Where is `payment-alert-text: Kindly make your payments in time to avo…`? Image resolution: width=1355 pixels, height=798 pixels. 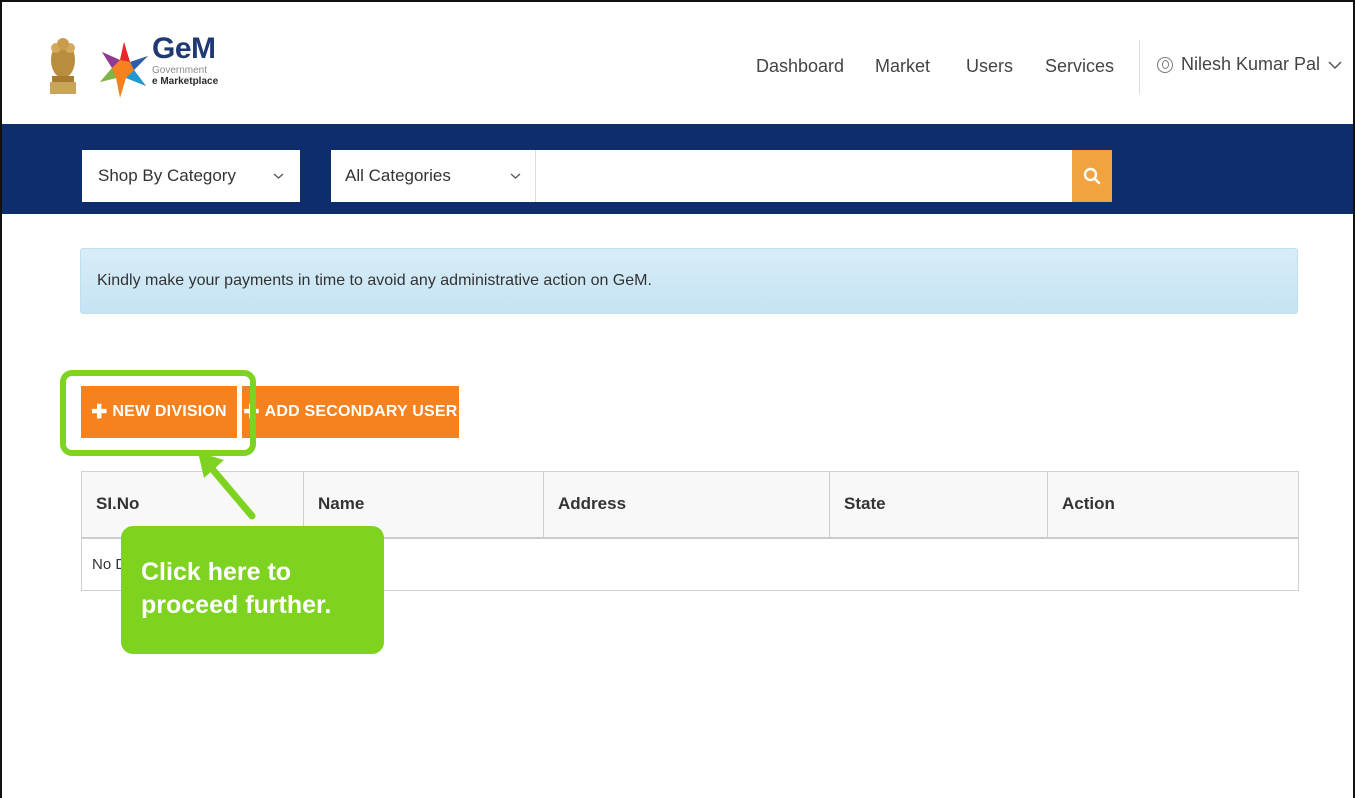
payment-alert-text: Kindly make your payments in time to avo… is located at coordinates (374, 280).